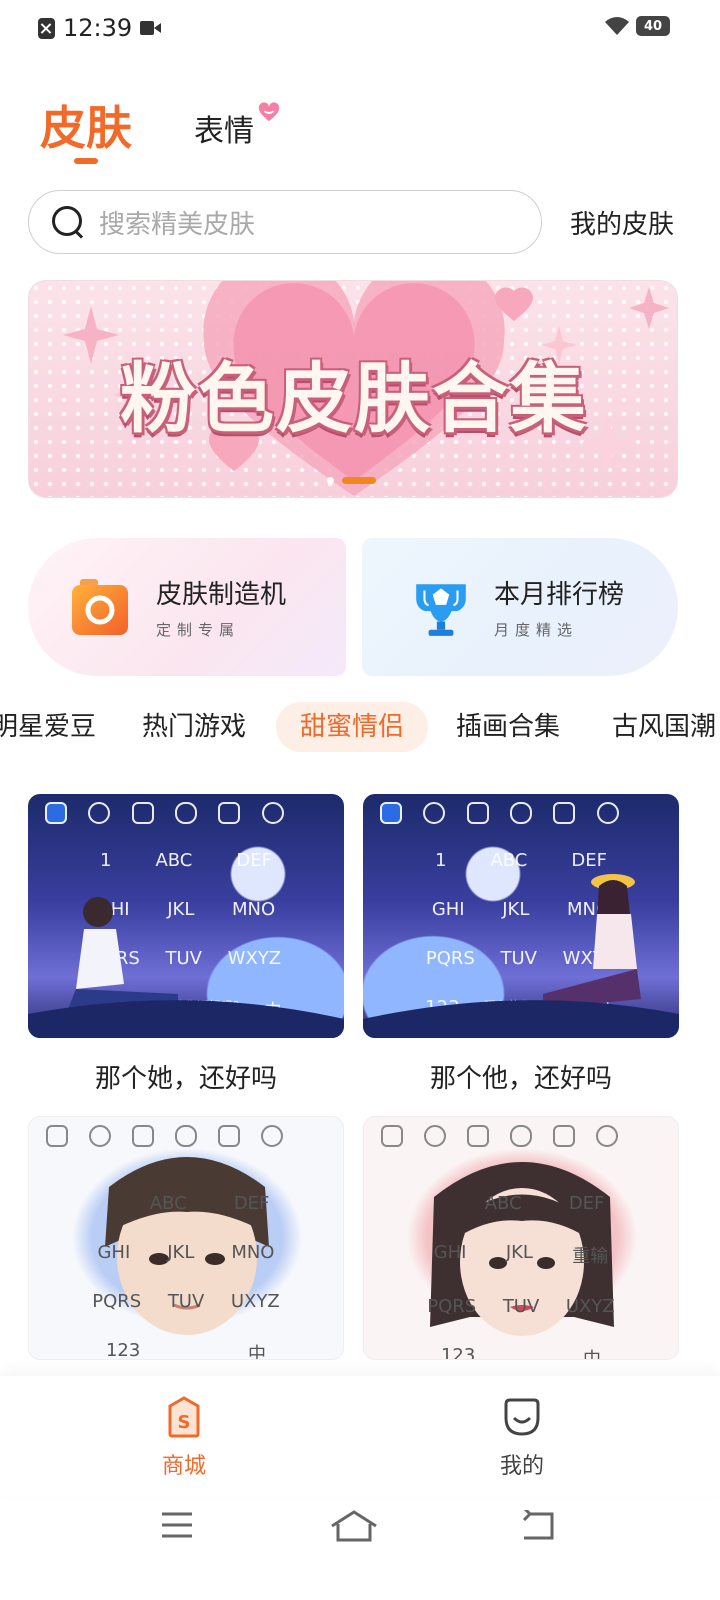 The width and height of the screenshot is (720, 1600). Describe the element at coordinates (521, 956) in the screenshot. I see `girl-silhouette-illustration` at that location.